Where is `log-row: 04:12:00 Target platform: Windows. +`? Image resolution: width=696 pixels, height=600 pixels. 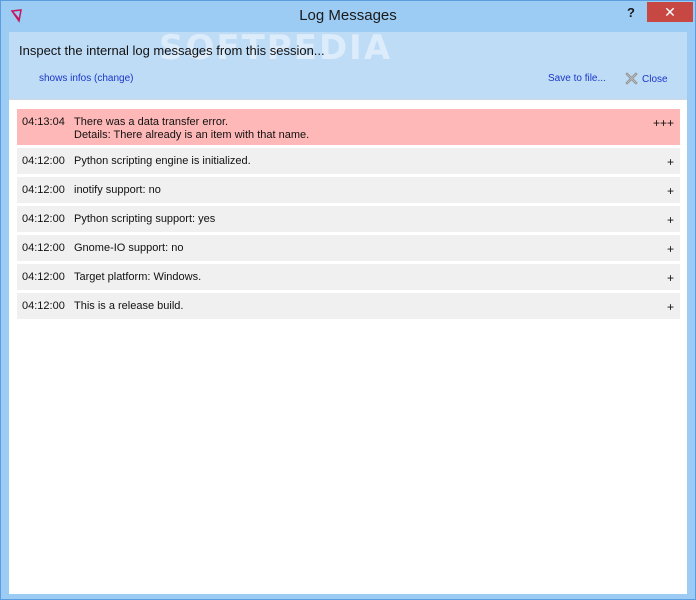
log-row: 04:12:00 Target platform: Windows. + is located at coordinates (348, 277).